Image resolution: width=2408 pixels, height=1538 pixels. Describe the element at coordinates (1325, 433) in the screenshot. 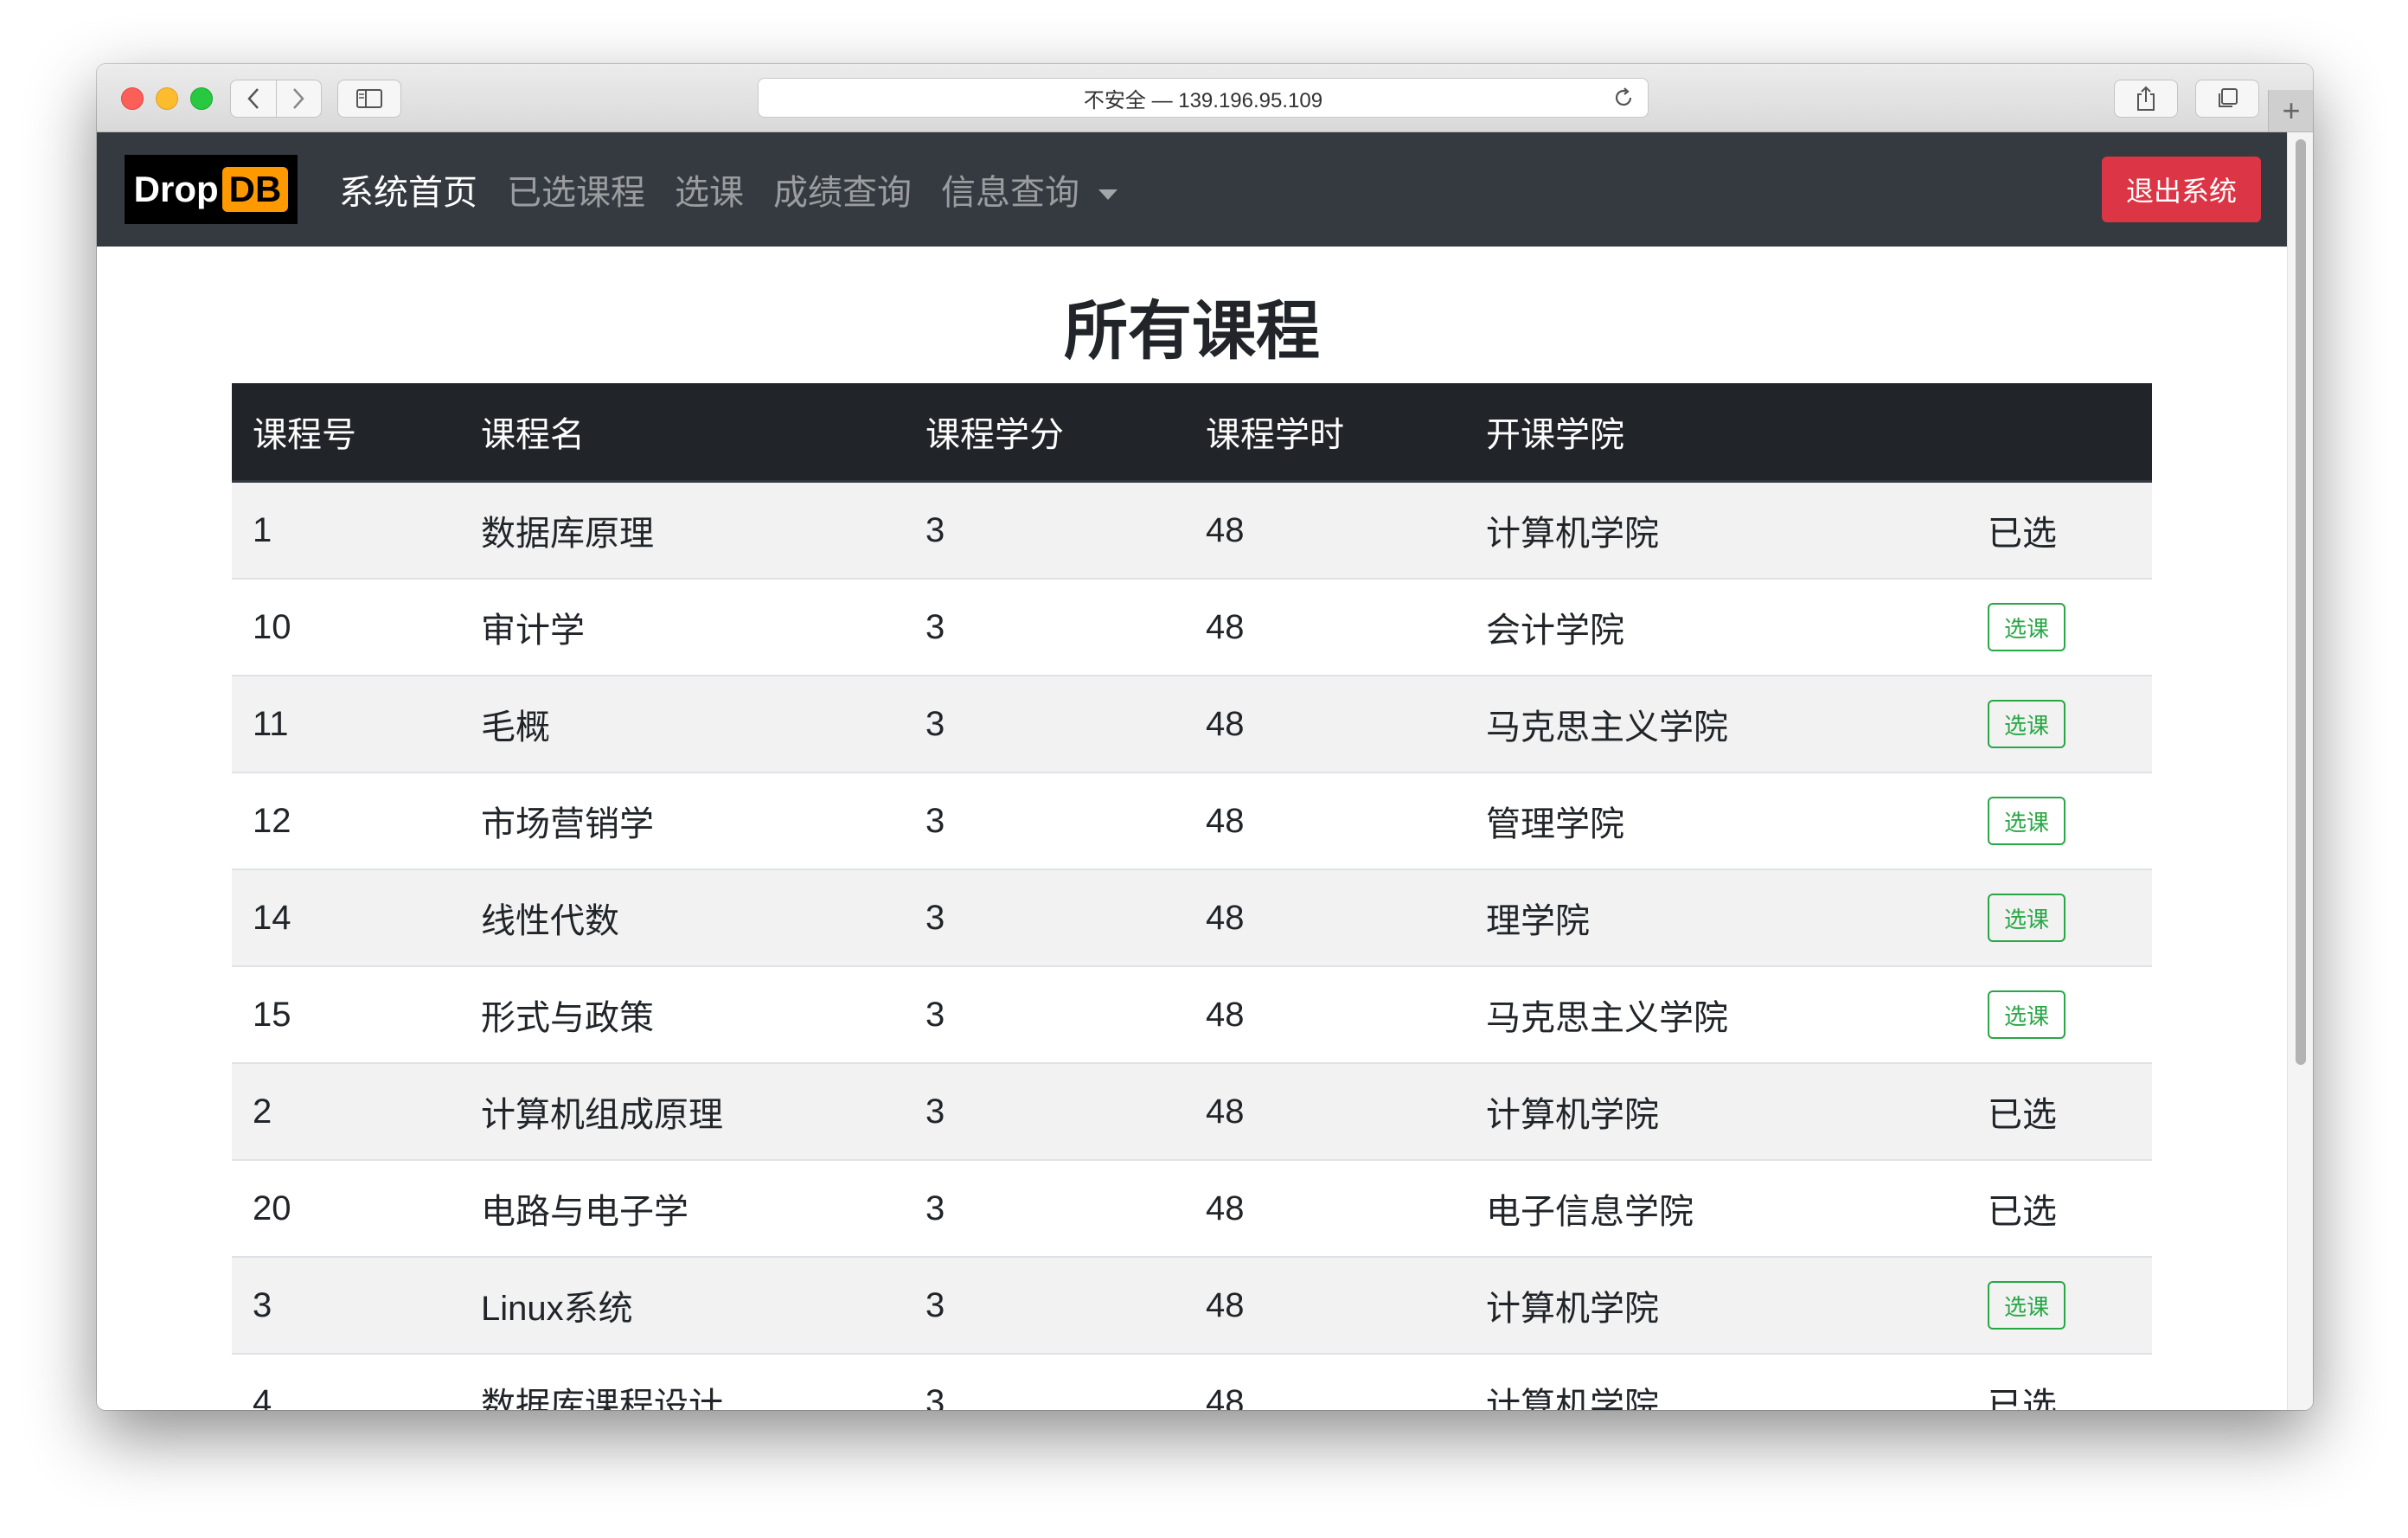

I see `column-header-hours: 课程学时` at that location.